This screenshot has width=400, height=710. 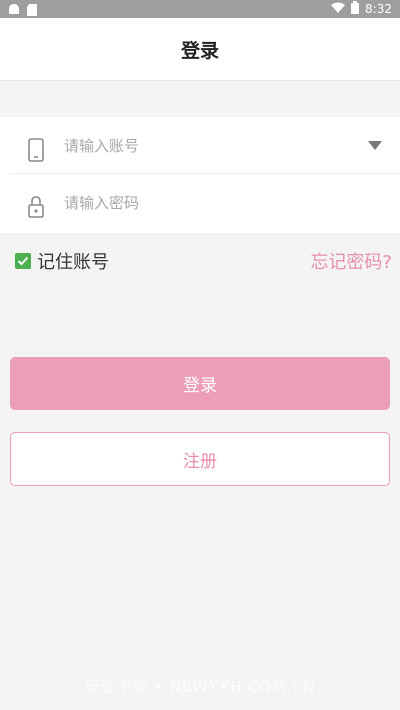 I want to click on remember-checkbox, so click(x=23, y=261).